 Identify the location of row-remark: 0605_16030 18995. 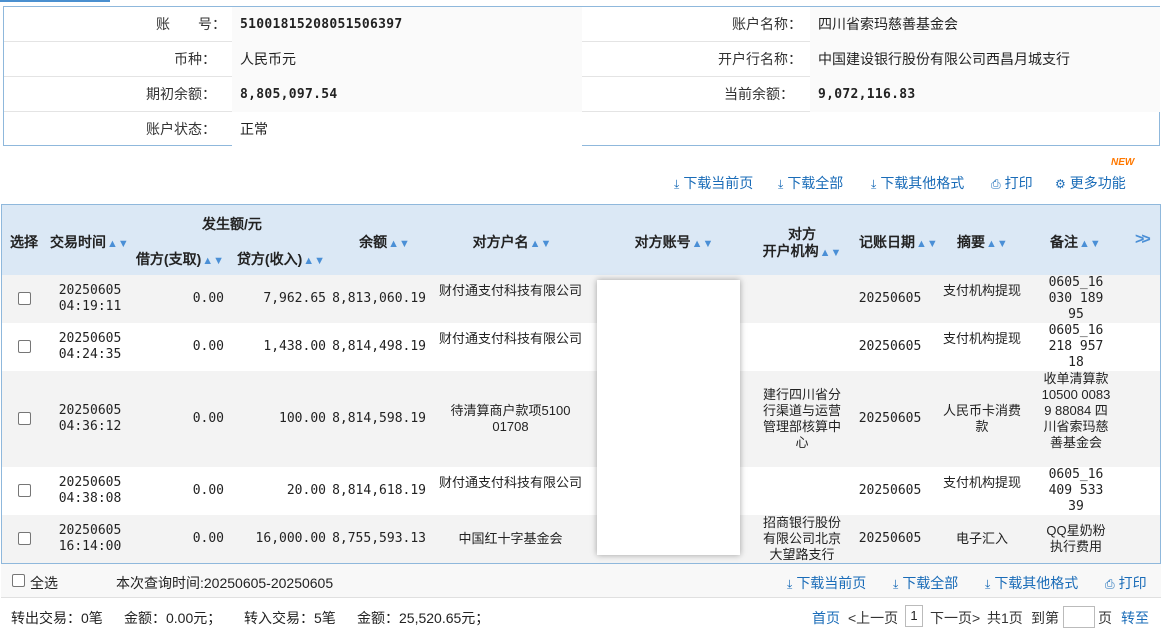
(1076, 298).